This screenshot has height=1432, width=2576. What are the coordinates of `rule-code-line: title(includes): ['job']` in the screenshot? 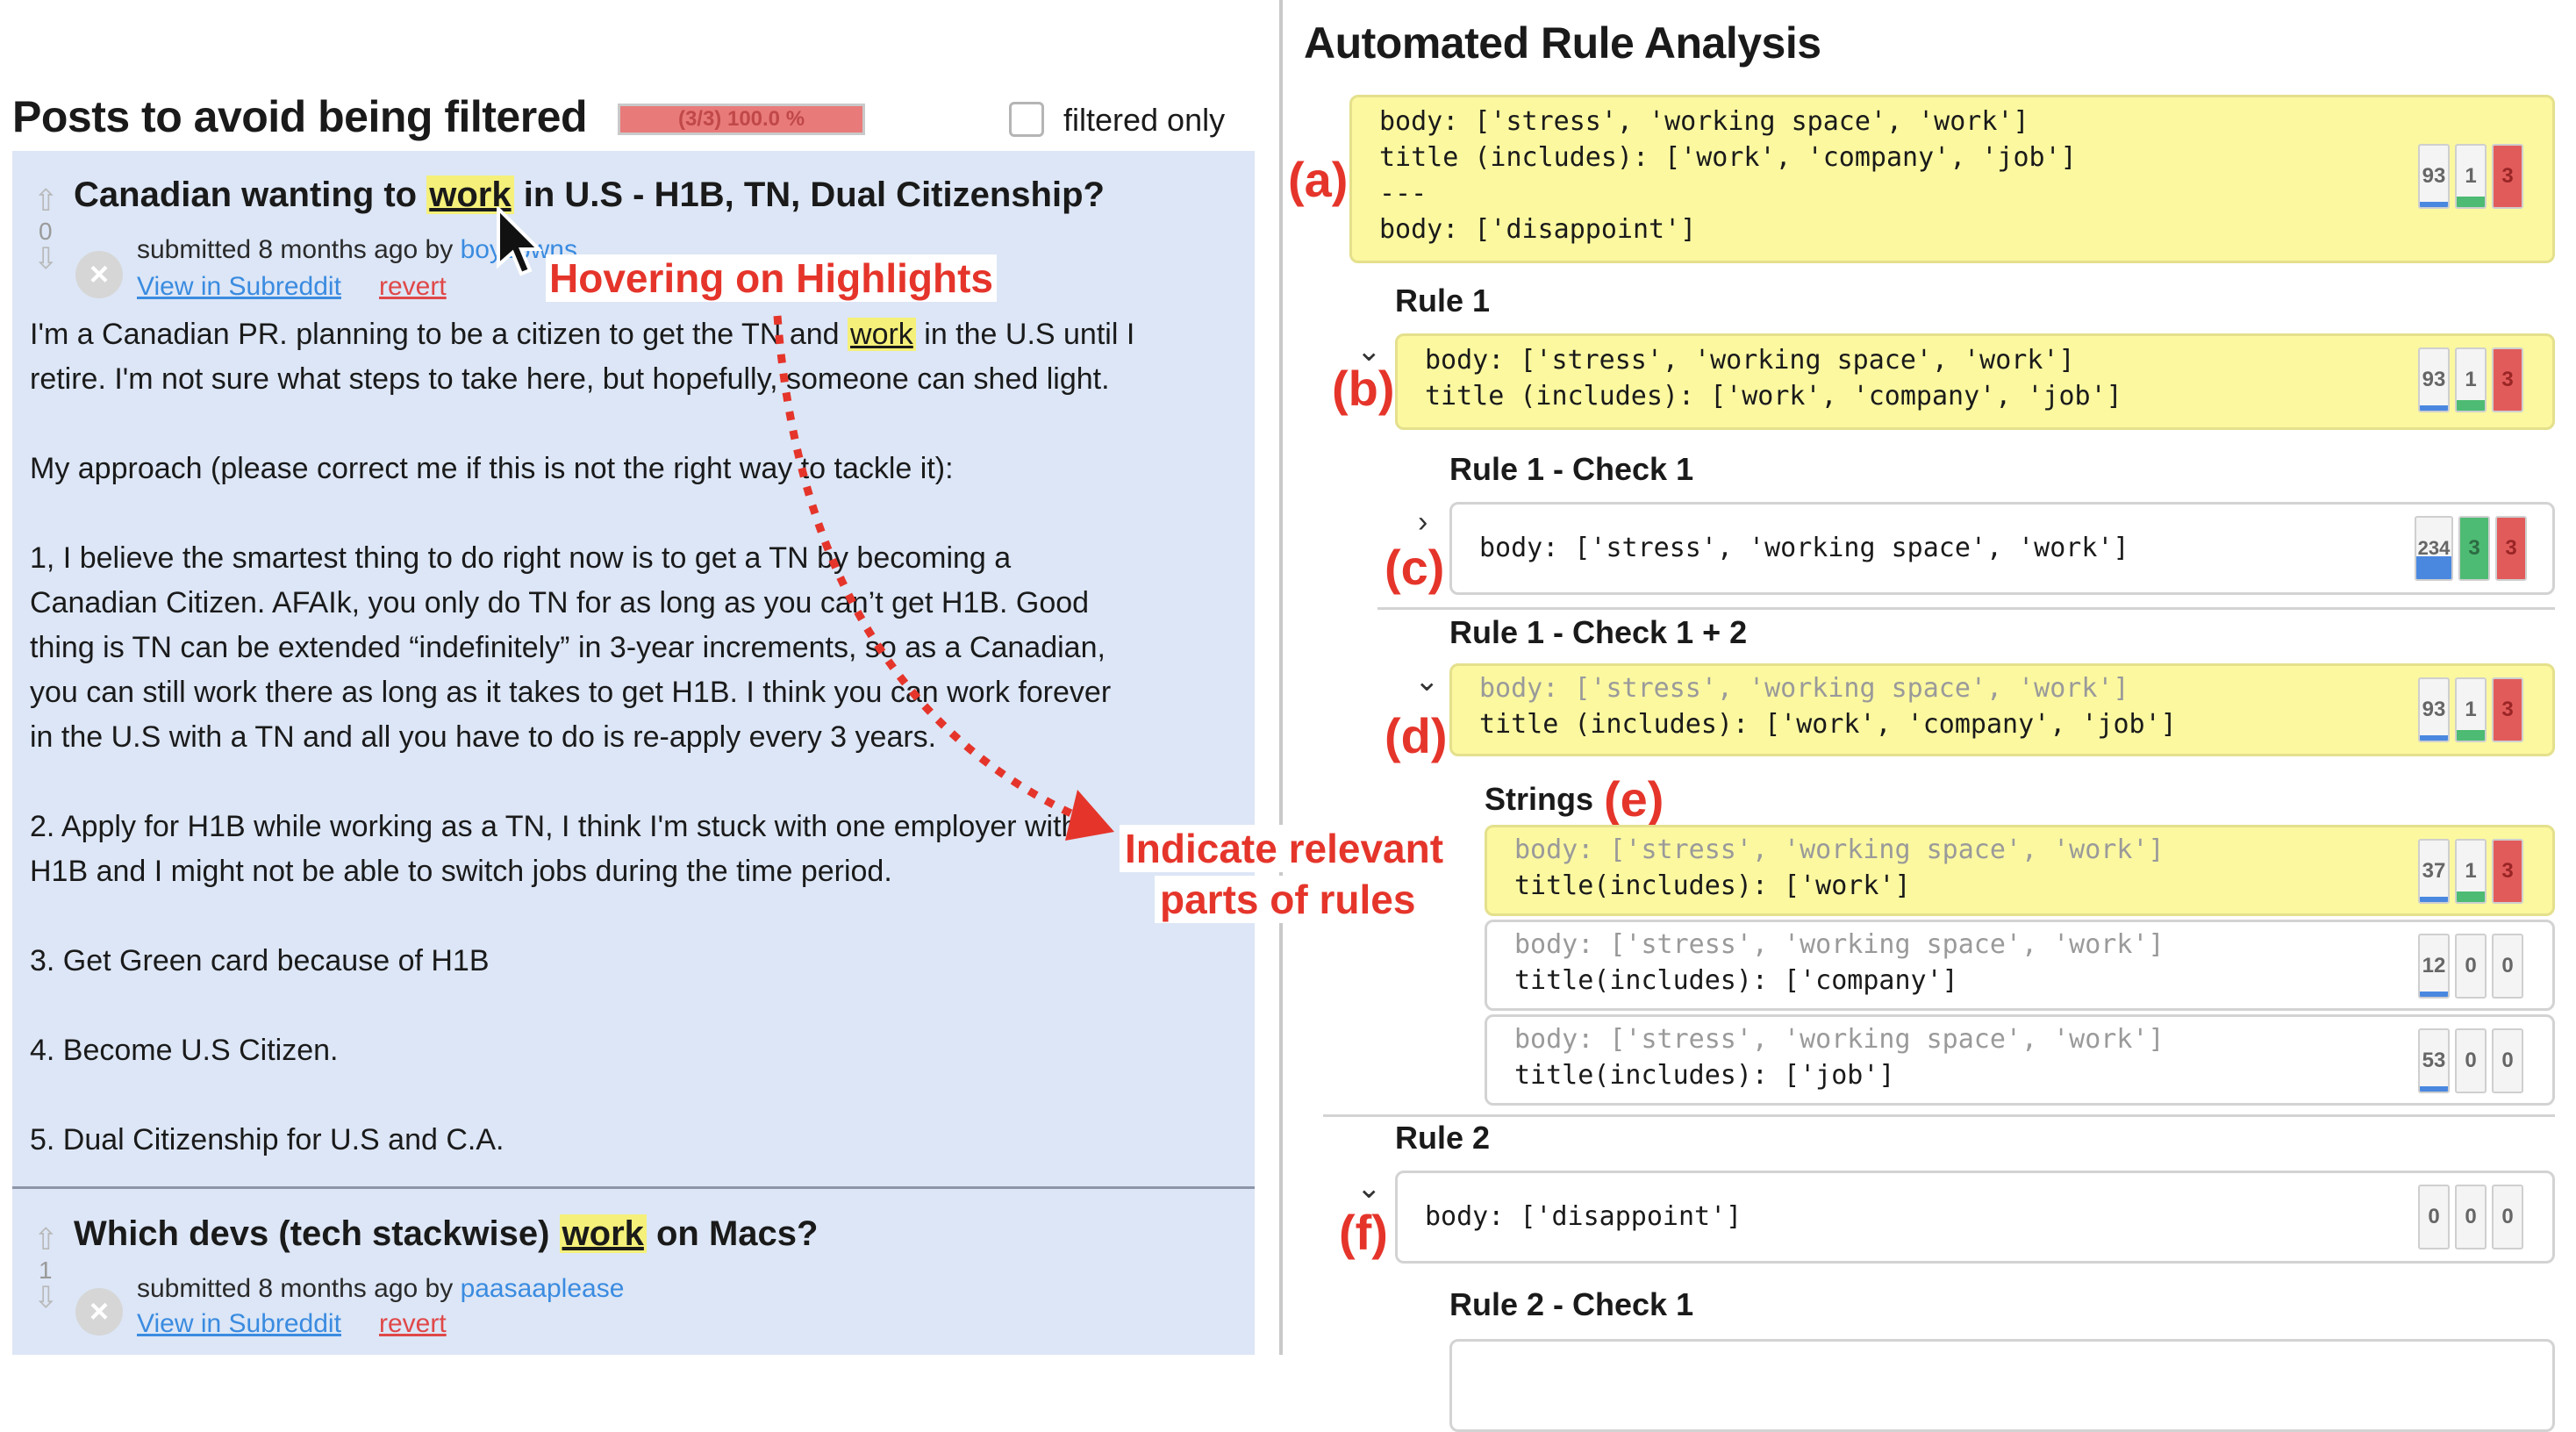 It's located at (1704, 1075).